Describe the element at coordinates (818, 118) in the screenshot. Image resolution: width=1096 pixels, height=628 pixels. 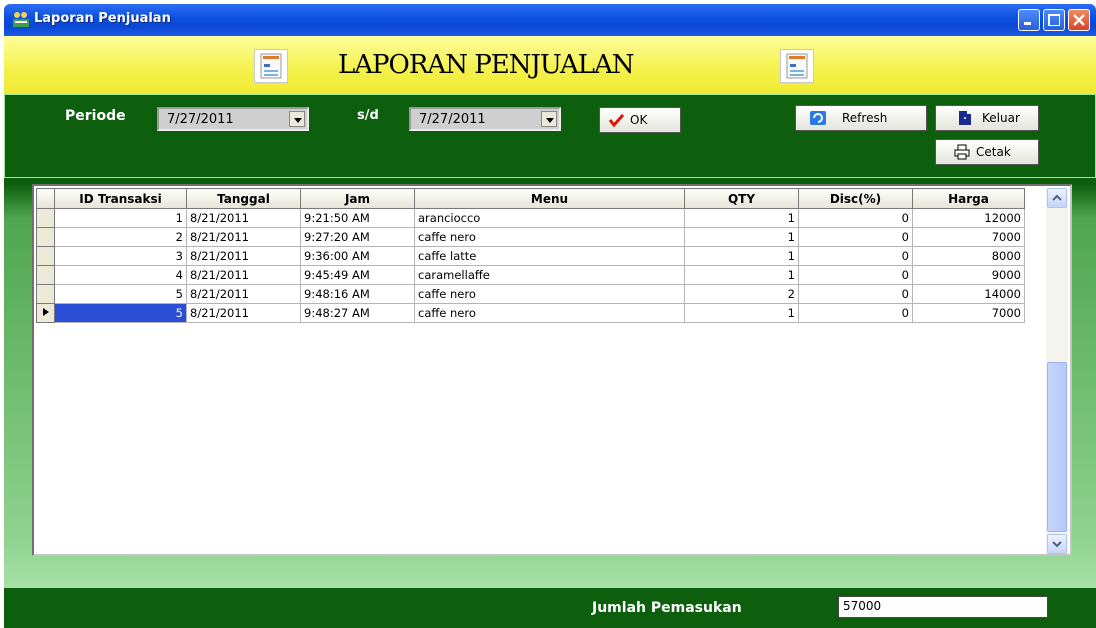
I see `refresh-icon` at that location.